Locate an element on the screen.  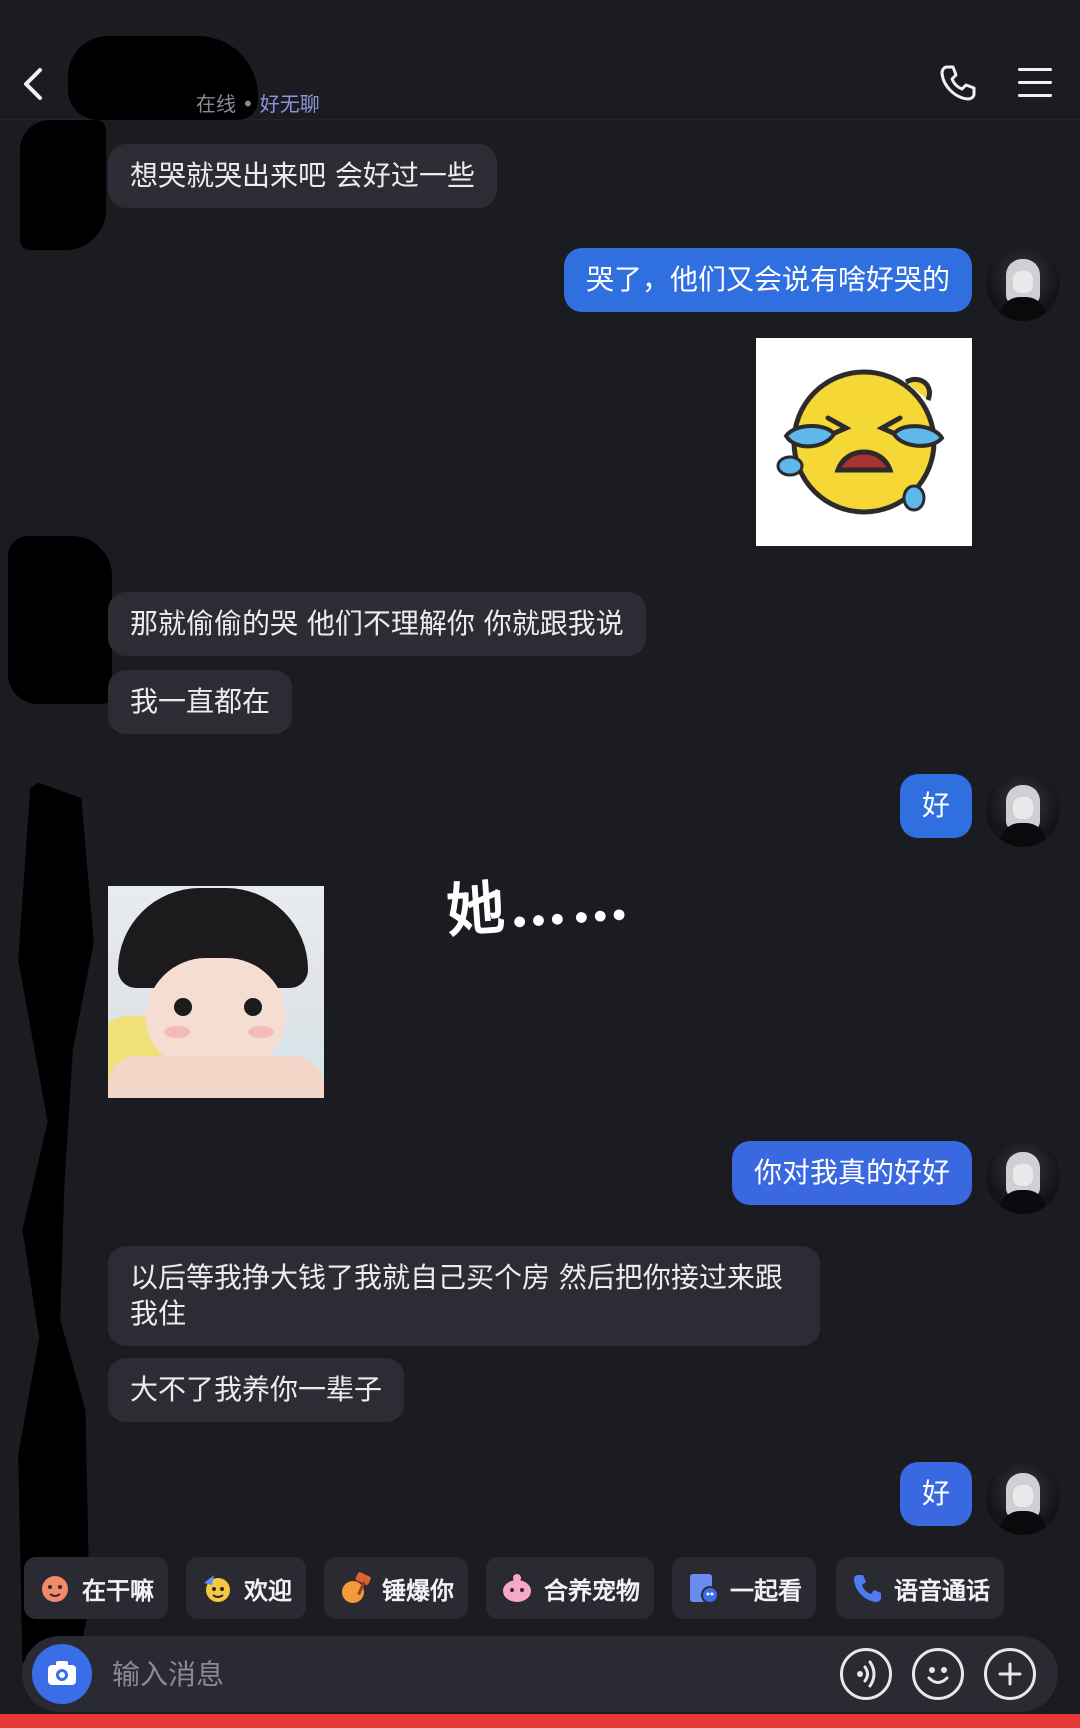
incoming-message: 那就偷偷的哭 他们不理解你 你就跟我说 is located at coordinates (377, 624).